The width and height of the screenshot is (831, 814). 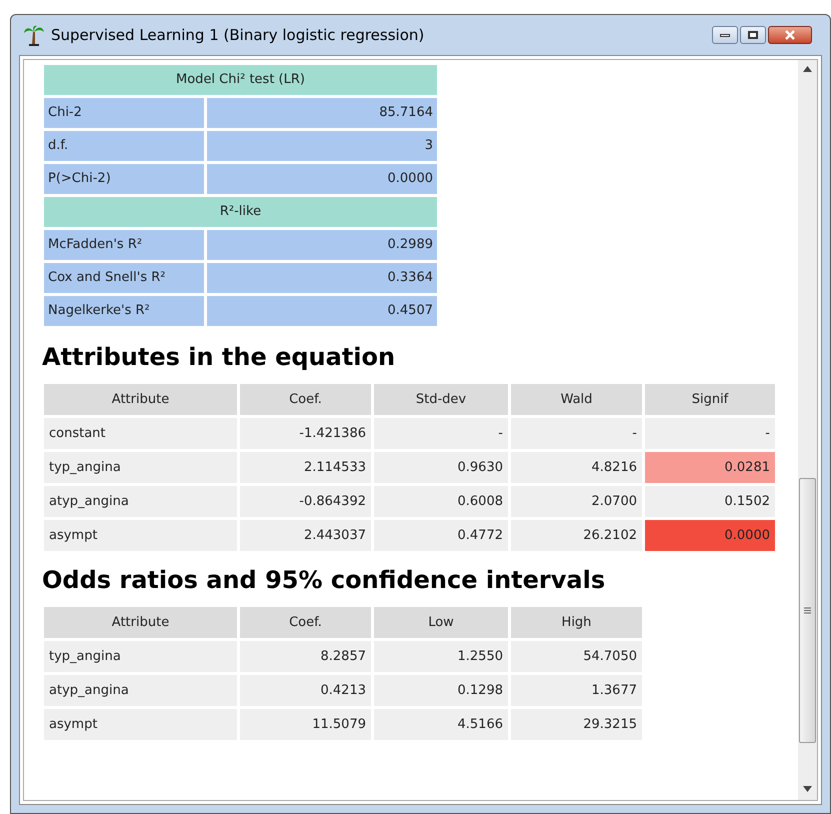 What do you see at coordinates (34, 35) in the screenshot?
I see `palm-tree-icon` at bounding box center [34, 35].